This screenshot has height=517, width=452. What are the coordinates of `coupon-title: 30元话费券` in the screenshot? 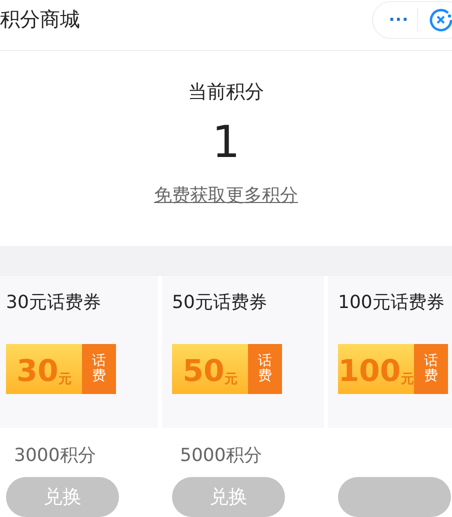 It's located at (53, 302).